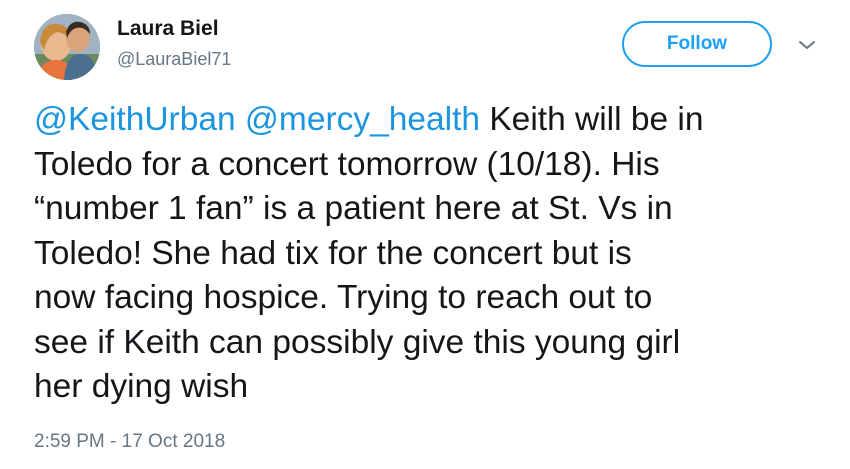  I want to click on avatar-image, so click(67, 47).